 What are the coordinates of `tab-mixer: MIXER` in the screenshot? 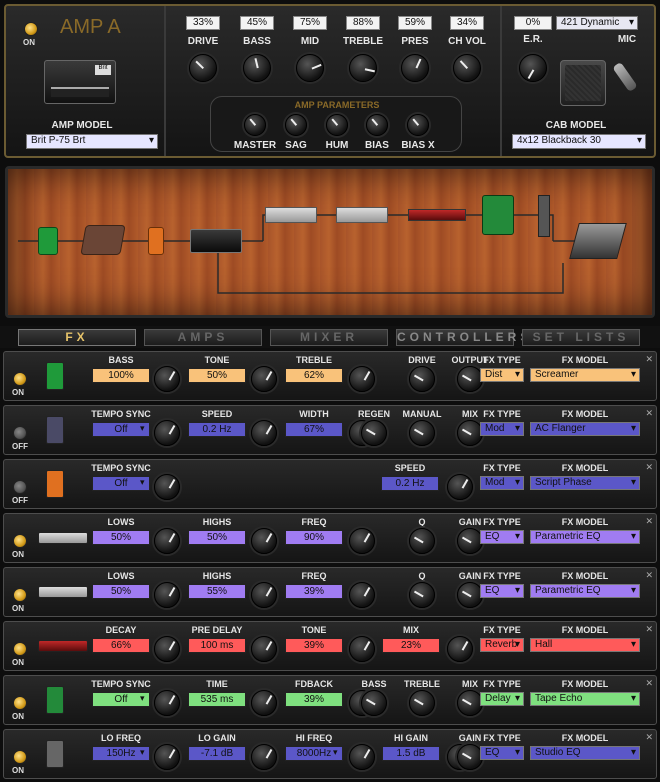 It's located at (329, 337).